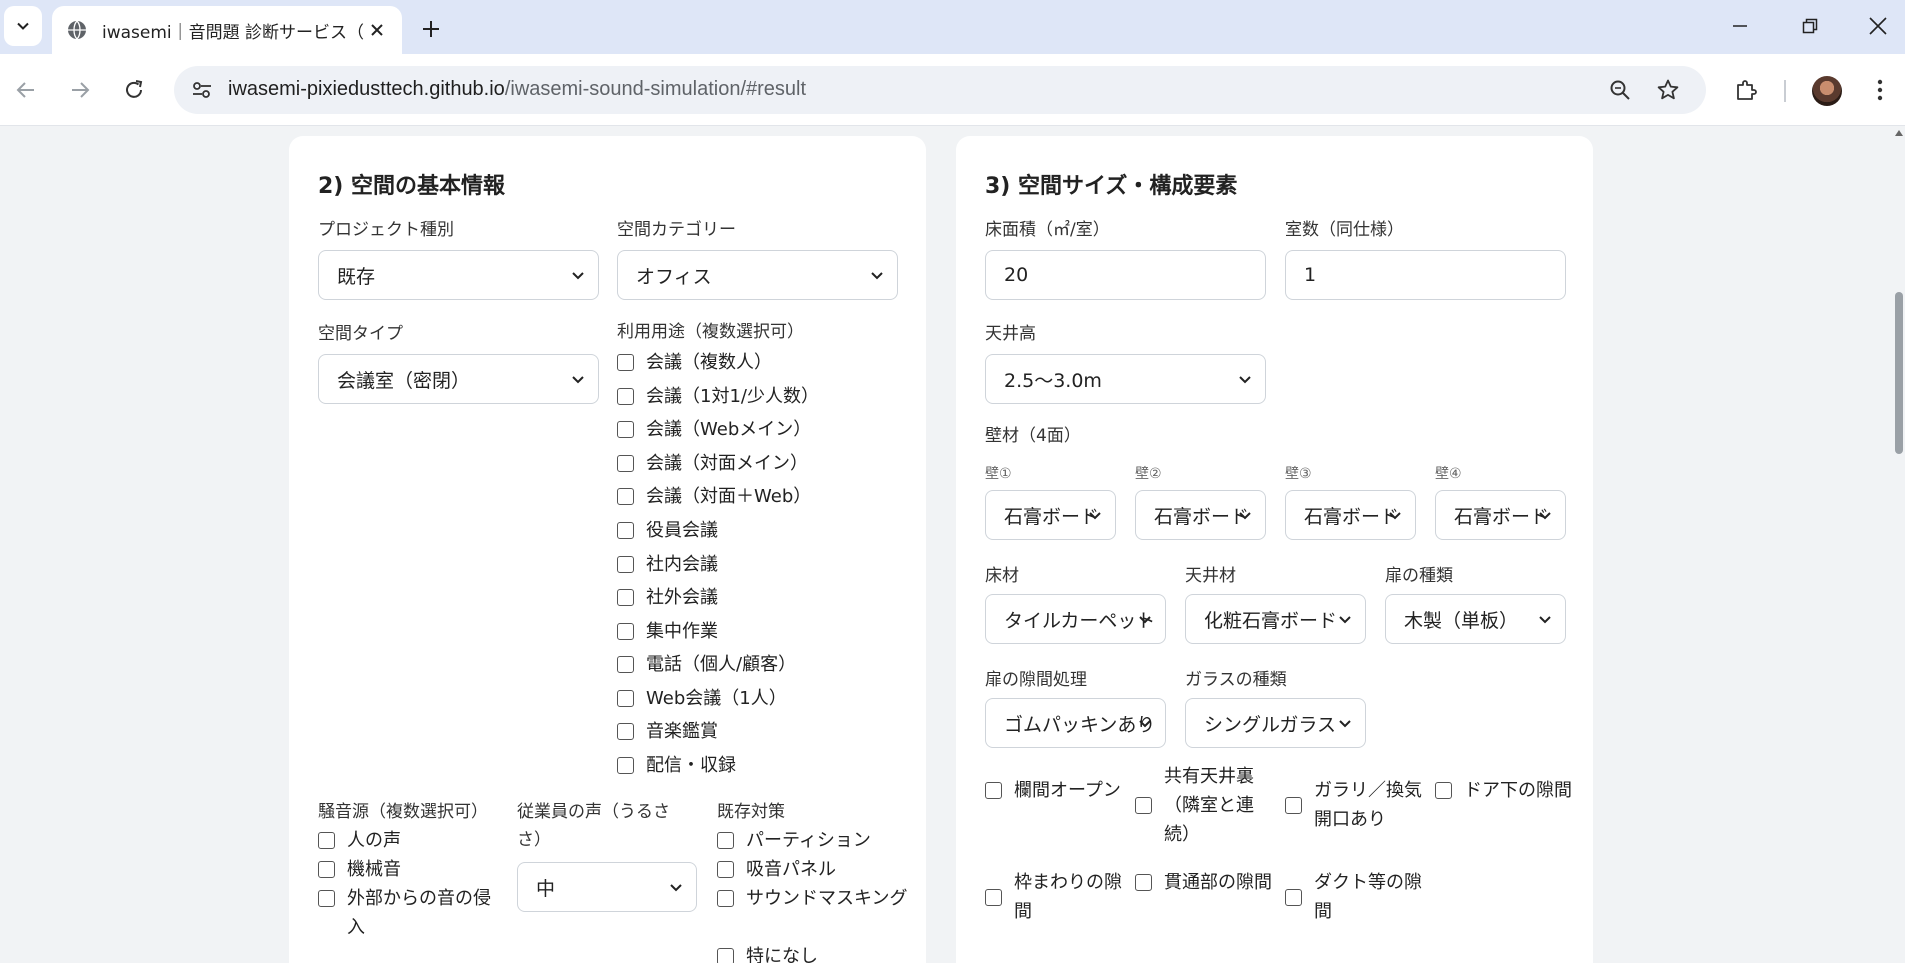 The width and height of the screenshot is (1905, 963). I want to click on extensions-button, so click(1746, 90).